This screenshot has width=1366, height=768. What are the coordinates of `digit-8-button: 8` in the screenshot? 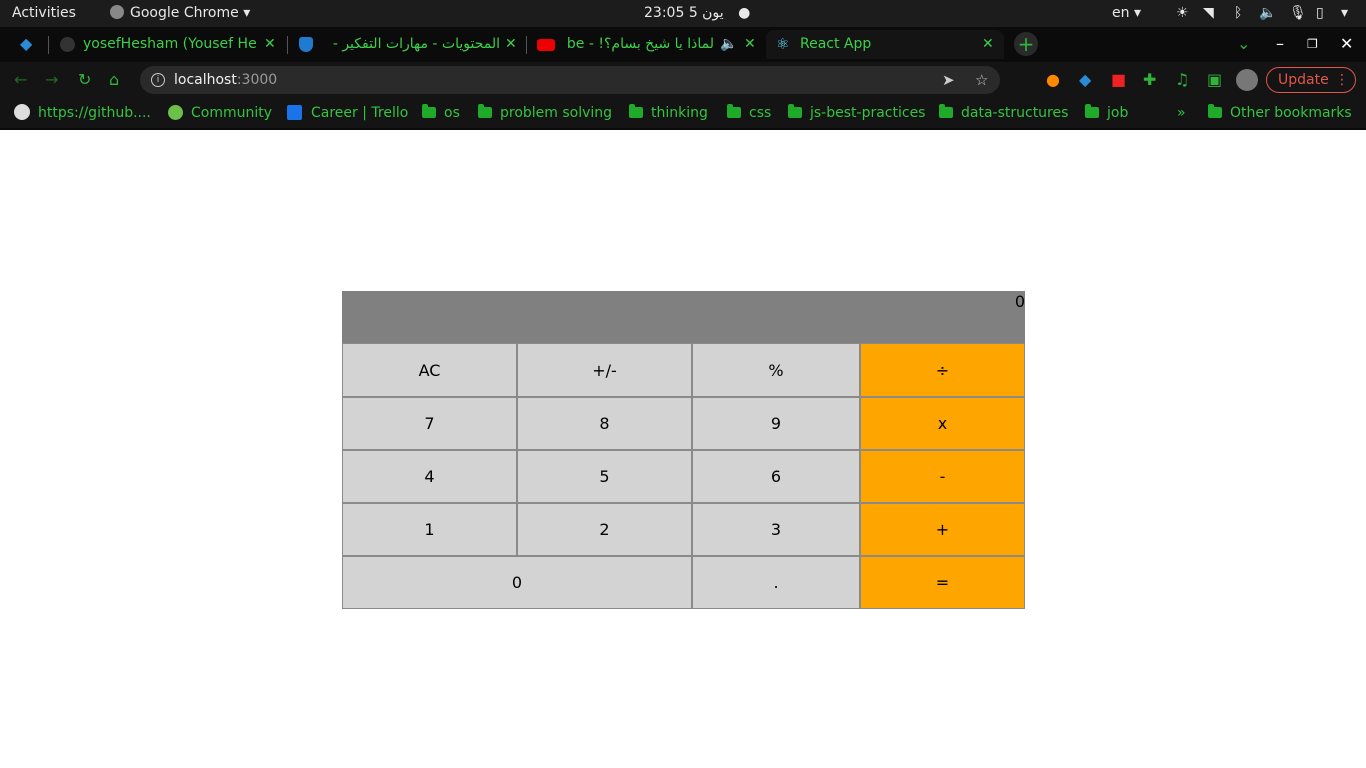 It's located at (604, 423).